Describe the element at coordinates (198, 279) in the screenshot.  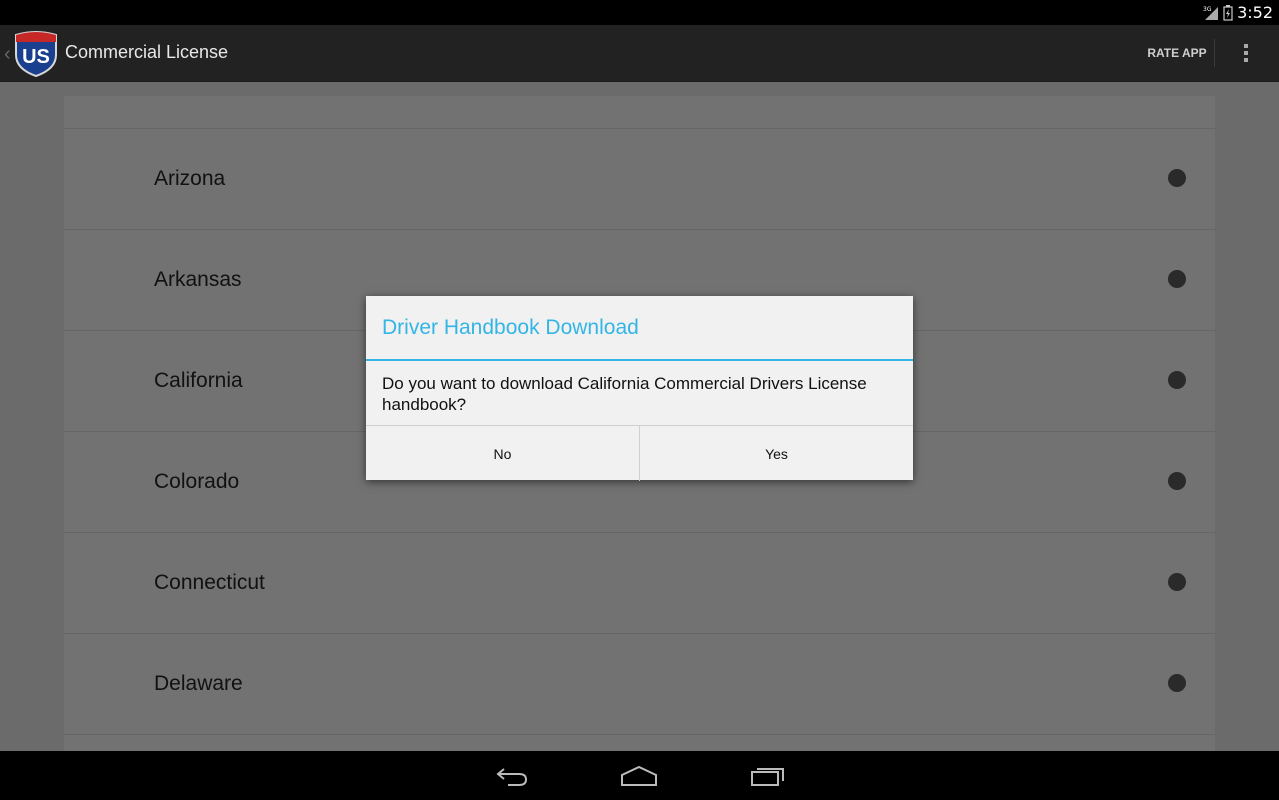
I see `state-name: Arkansas` at that location.